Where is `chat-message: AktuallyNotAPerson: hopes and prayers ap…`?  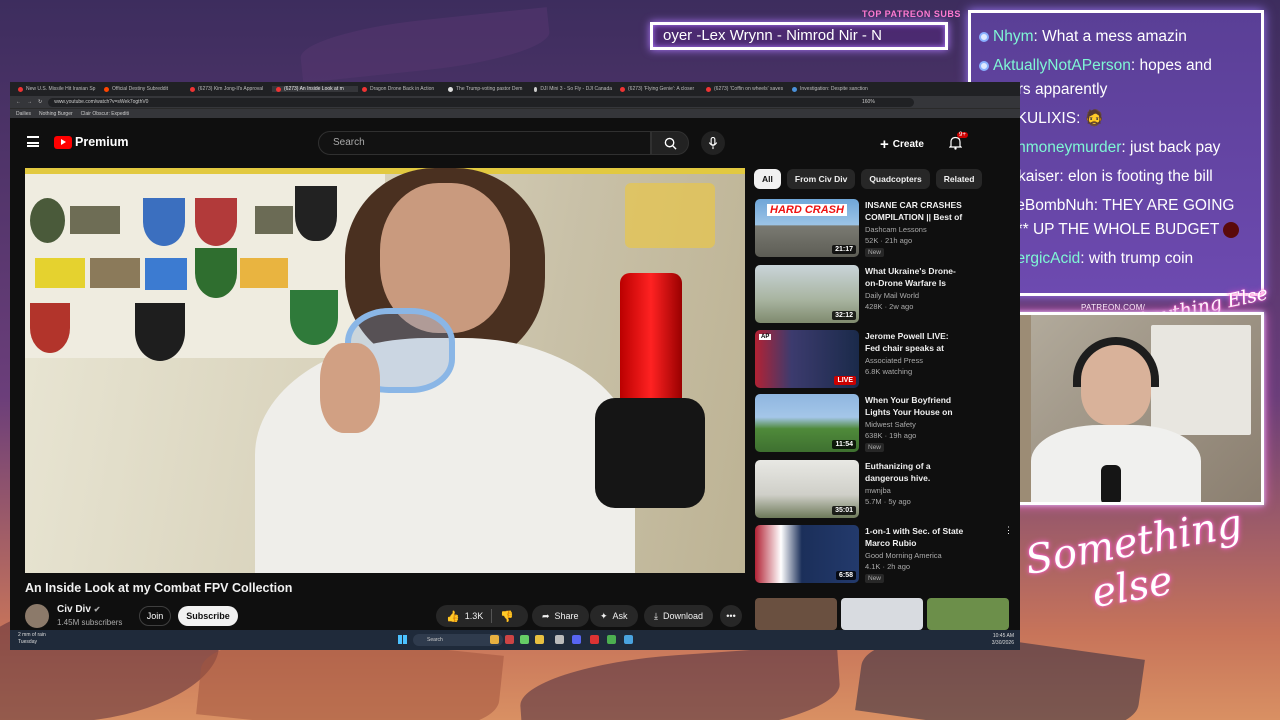
chat-message: AktuallyNotAPerson: hopes and prayers ap… is located at coordinates (1116, 78).